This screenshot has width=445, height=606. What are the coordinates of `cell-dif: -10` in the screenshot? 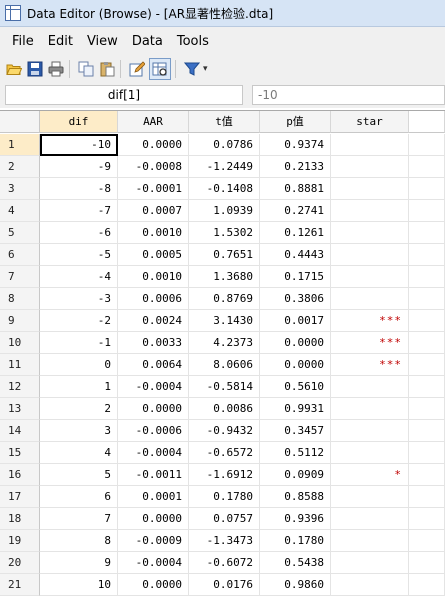 It's located at (79, 145).